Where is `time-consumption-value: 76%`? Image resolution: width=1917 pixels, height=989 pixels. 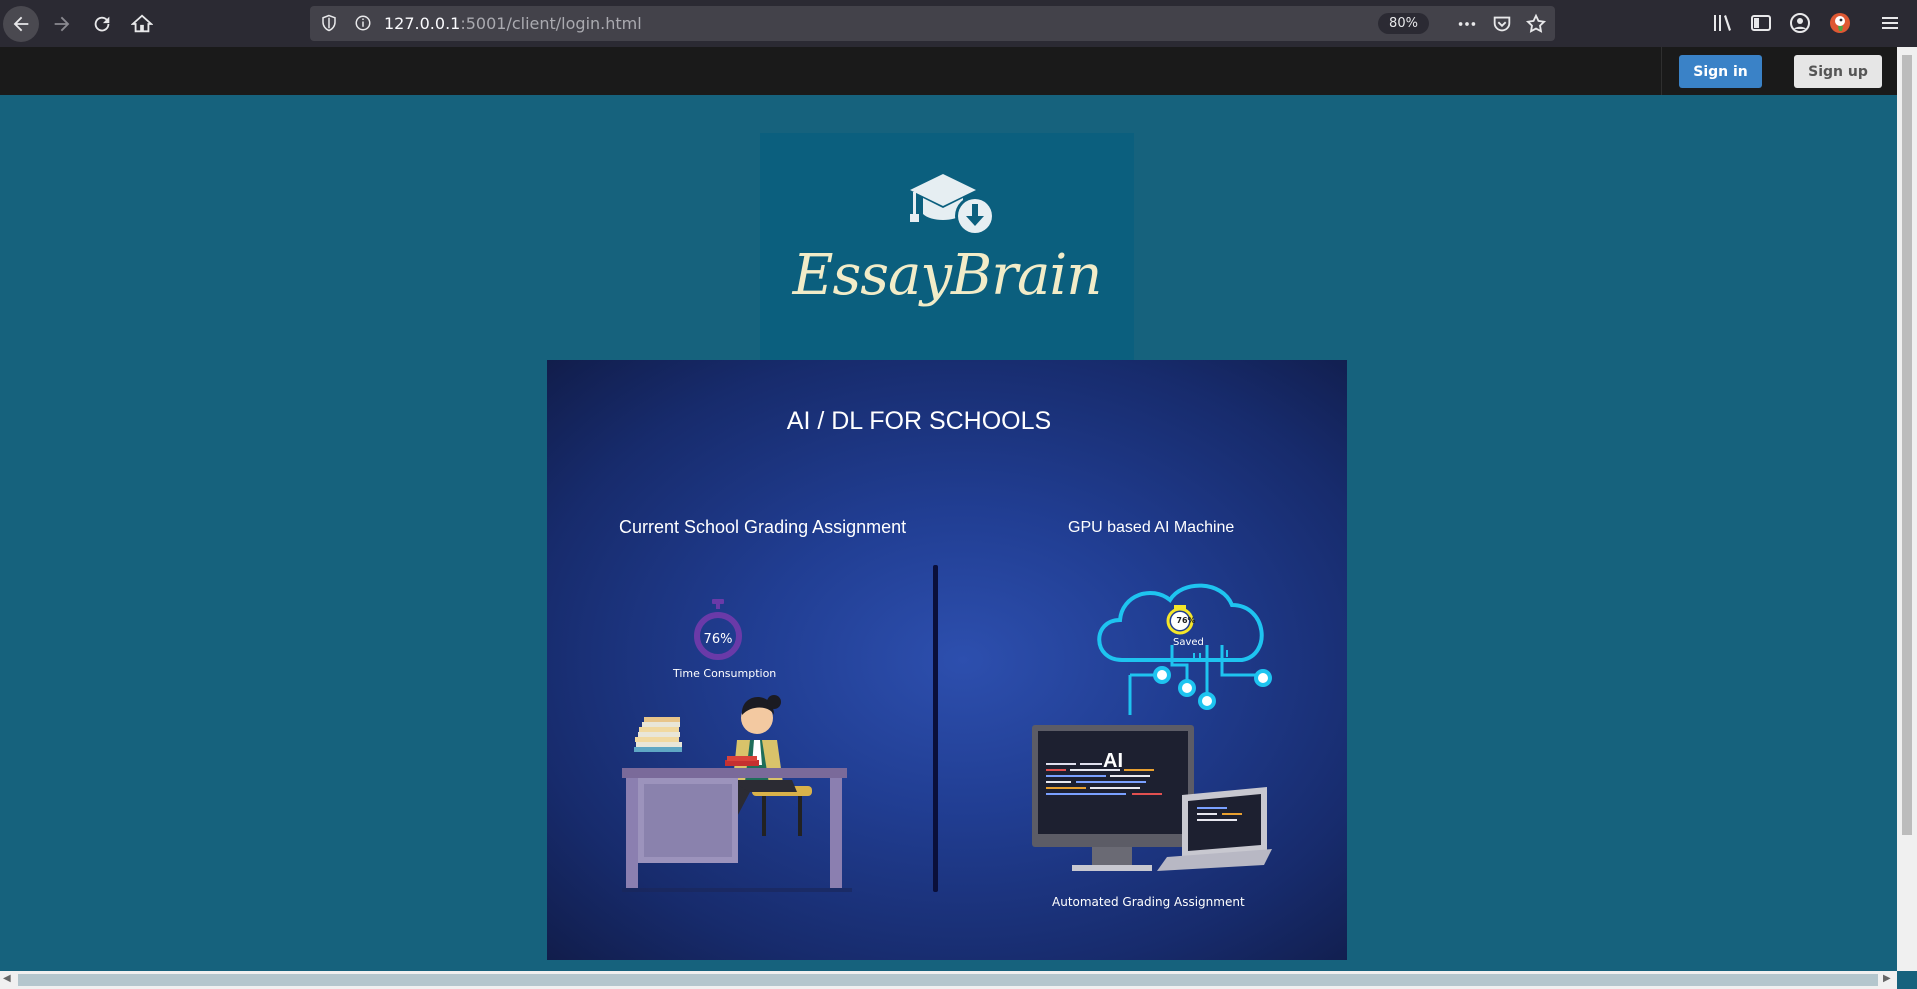 time-consumption-value: 76% is located at coordinates (718, 639).